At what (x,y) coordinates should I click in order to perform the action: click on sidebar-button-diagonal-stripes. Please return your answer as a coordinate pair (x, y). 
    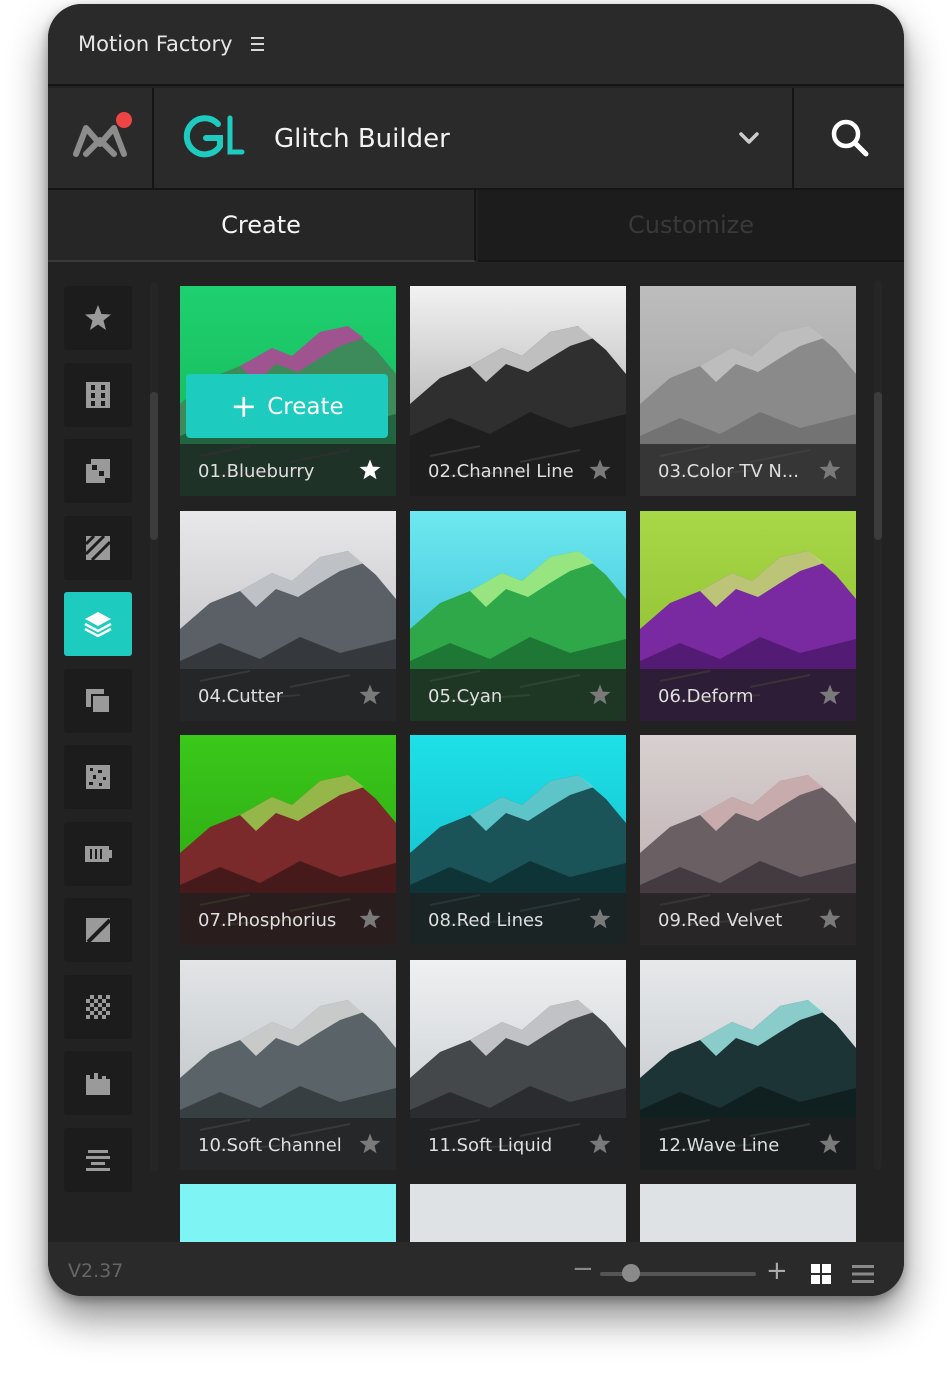
    Looking at the image, I should click on (98, 547).